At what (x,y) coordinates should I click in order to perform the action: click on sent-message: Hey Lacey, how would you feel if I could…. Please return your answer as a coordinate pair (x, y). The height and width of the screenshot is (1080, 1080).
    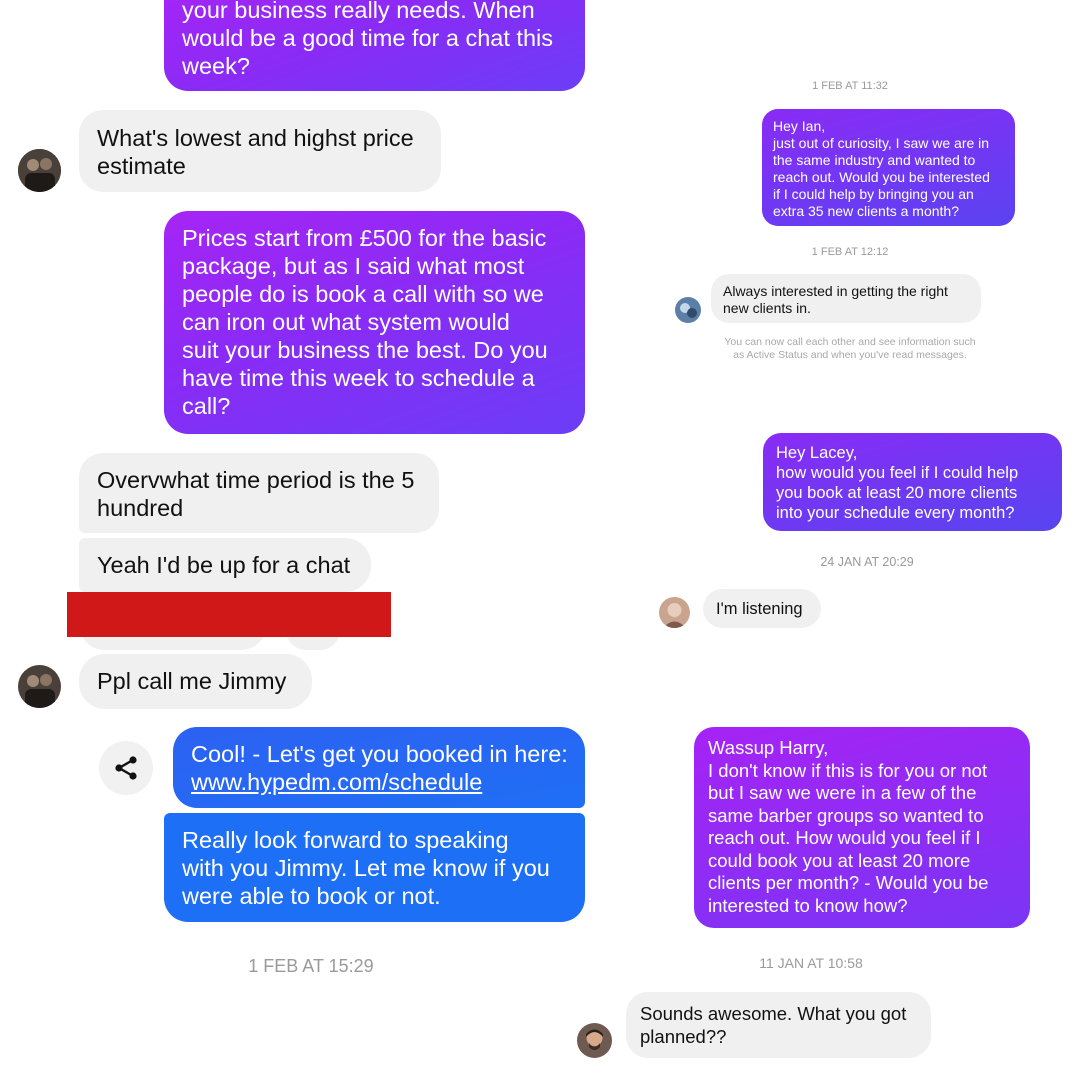
    Looking at the image, I should click on (912, 482).